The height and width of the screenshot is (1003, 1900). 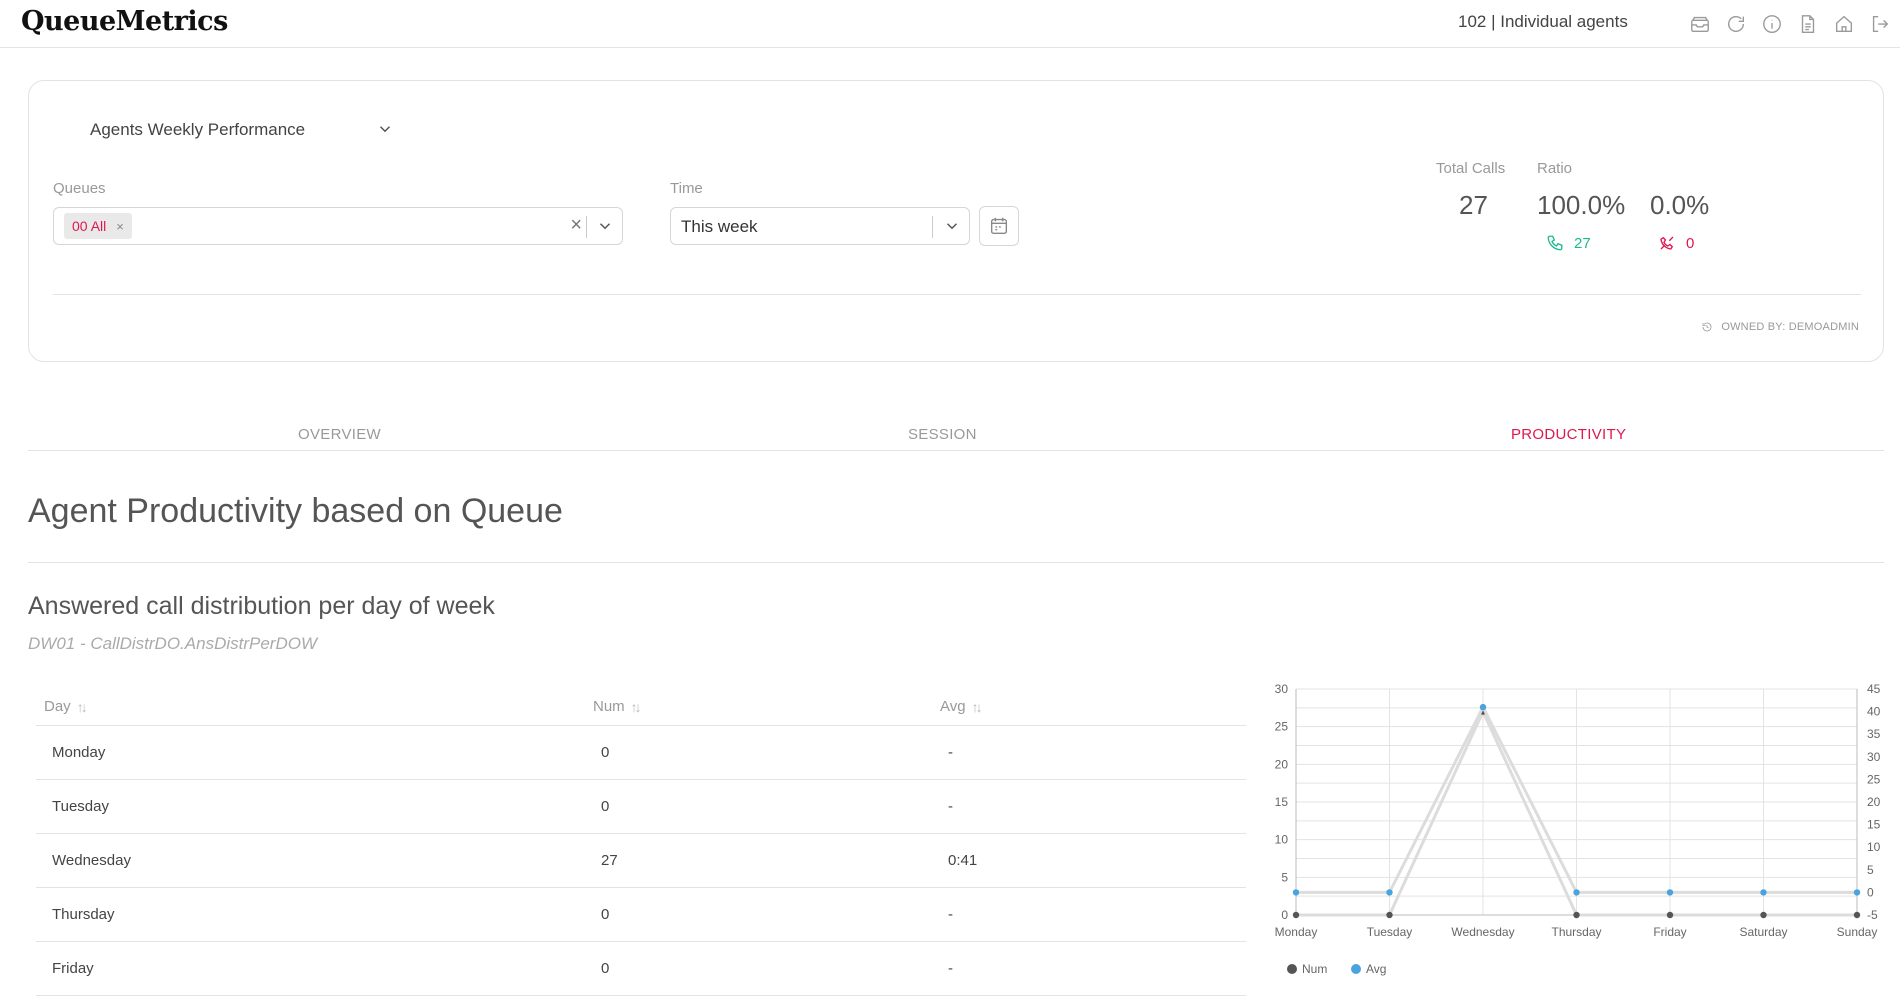 What do you see at coordinates (963, 860) in the screenshot?
I see `cell-avg: 0:41` at bounding box center [963, 860].